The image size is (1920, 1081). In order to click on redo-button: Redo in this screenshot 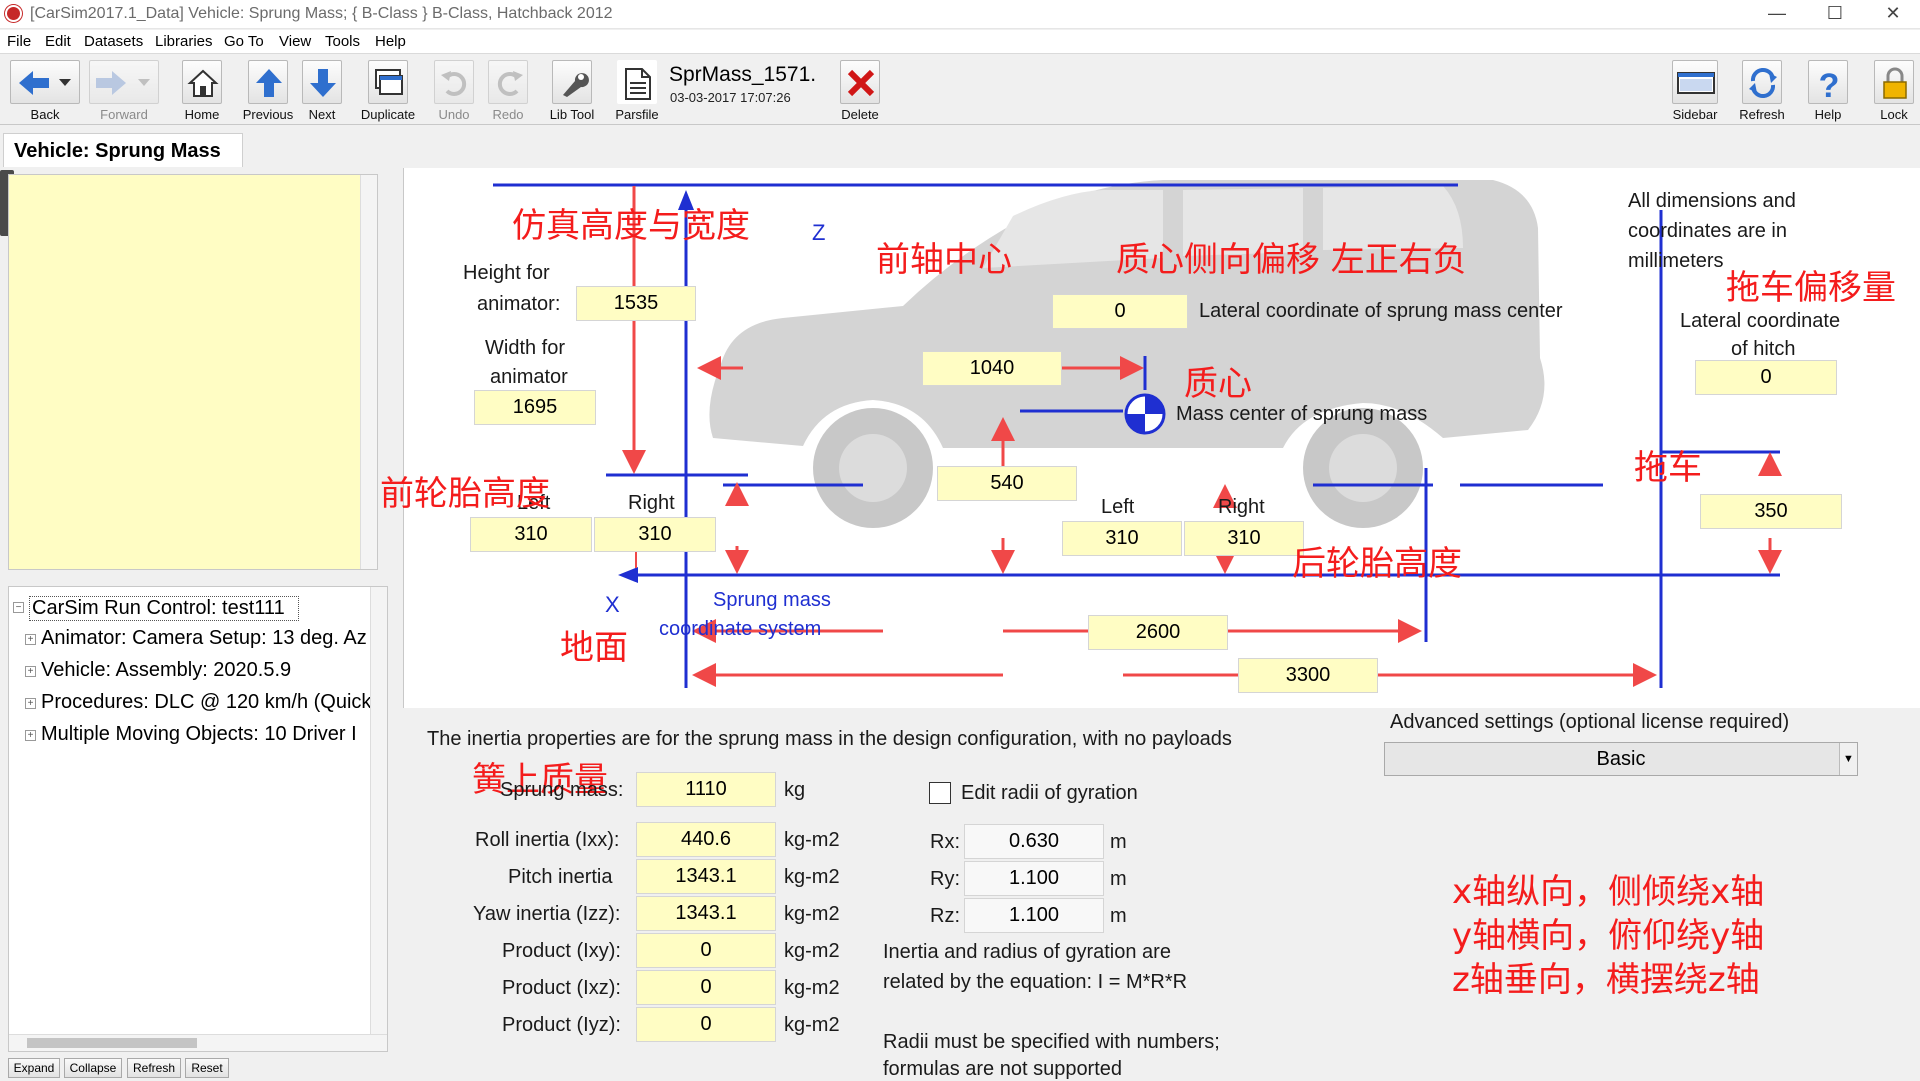, I will do `click(508, 90)`.